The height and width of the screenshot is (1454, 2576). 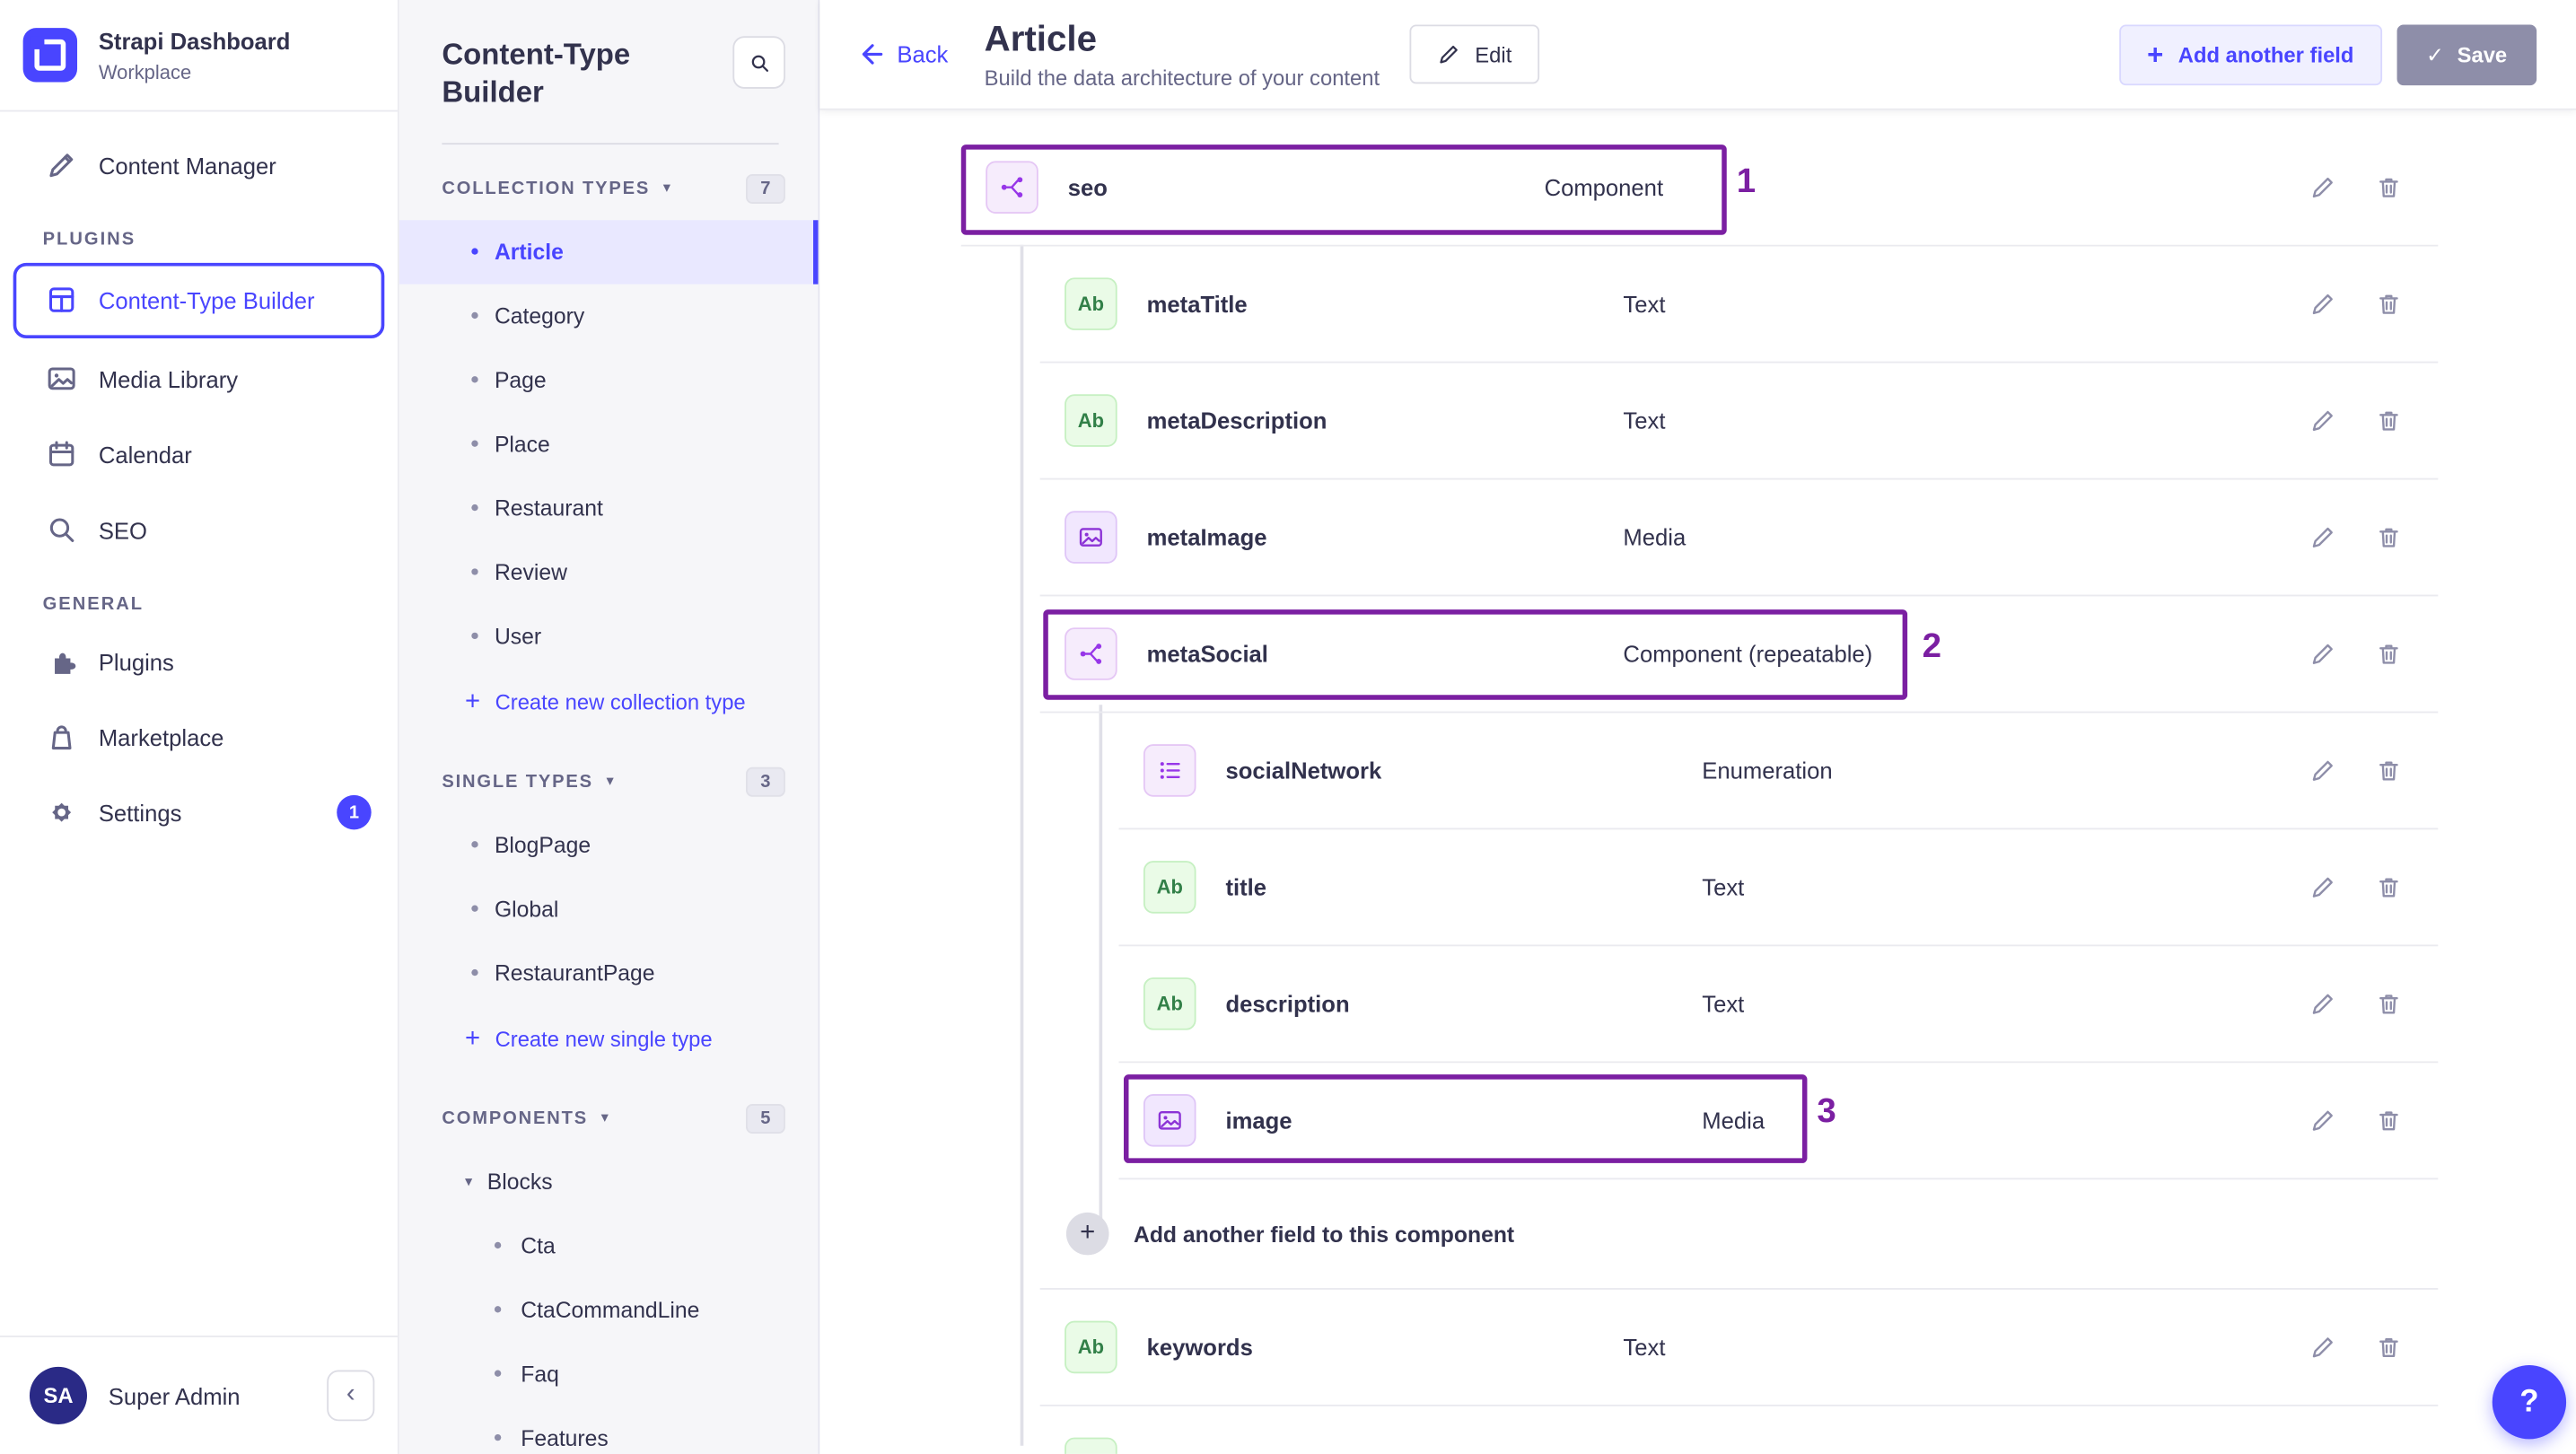 I want to click on single-type-blogpage: BlogPage, so click(x=609, y=845).